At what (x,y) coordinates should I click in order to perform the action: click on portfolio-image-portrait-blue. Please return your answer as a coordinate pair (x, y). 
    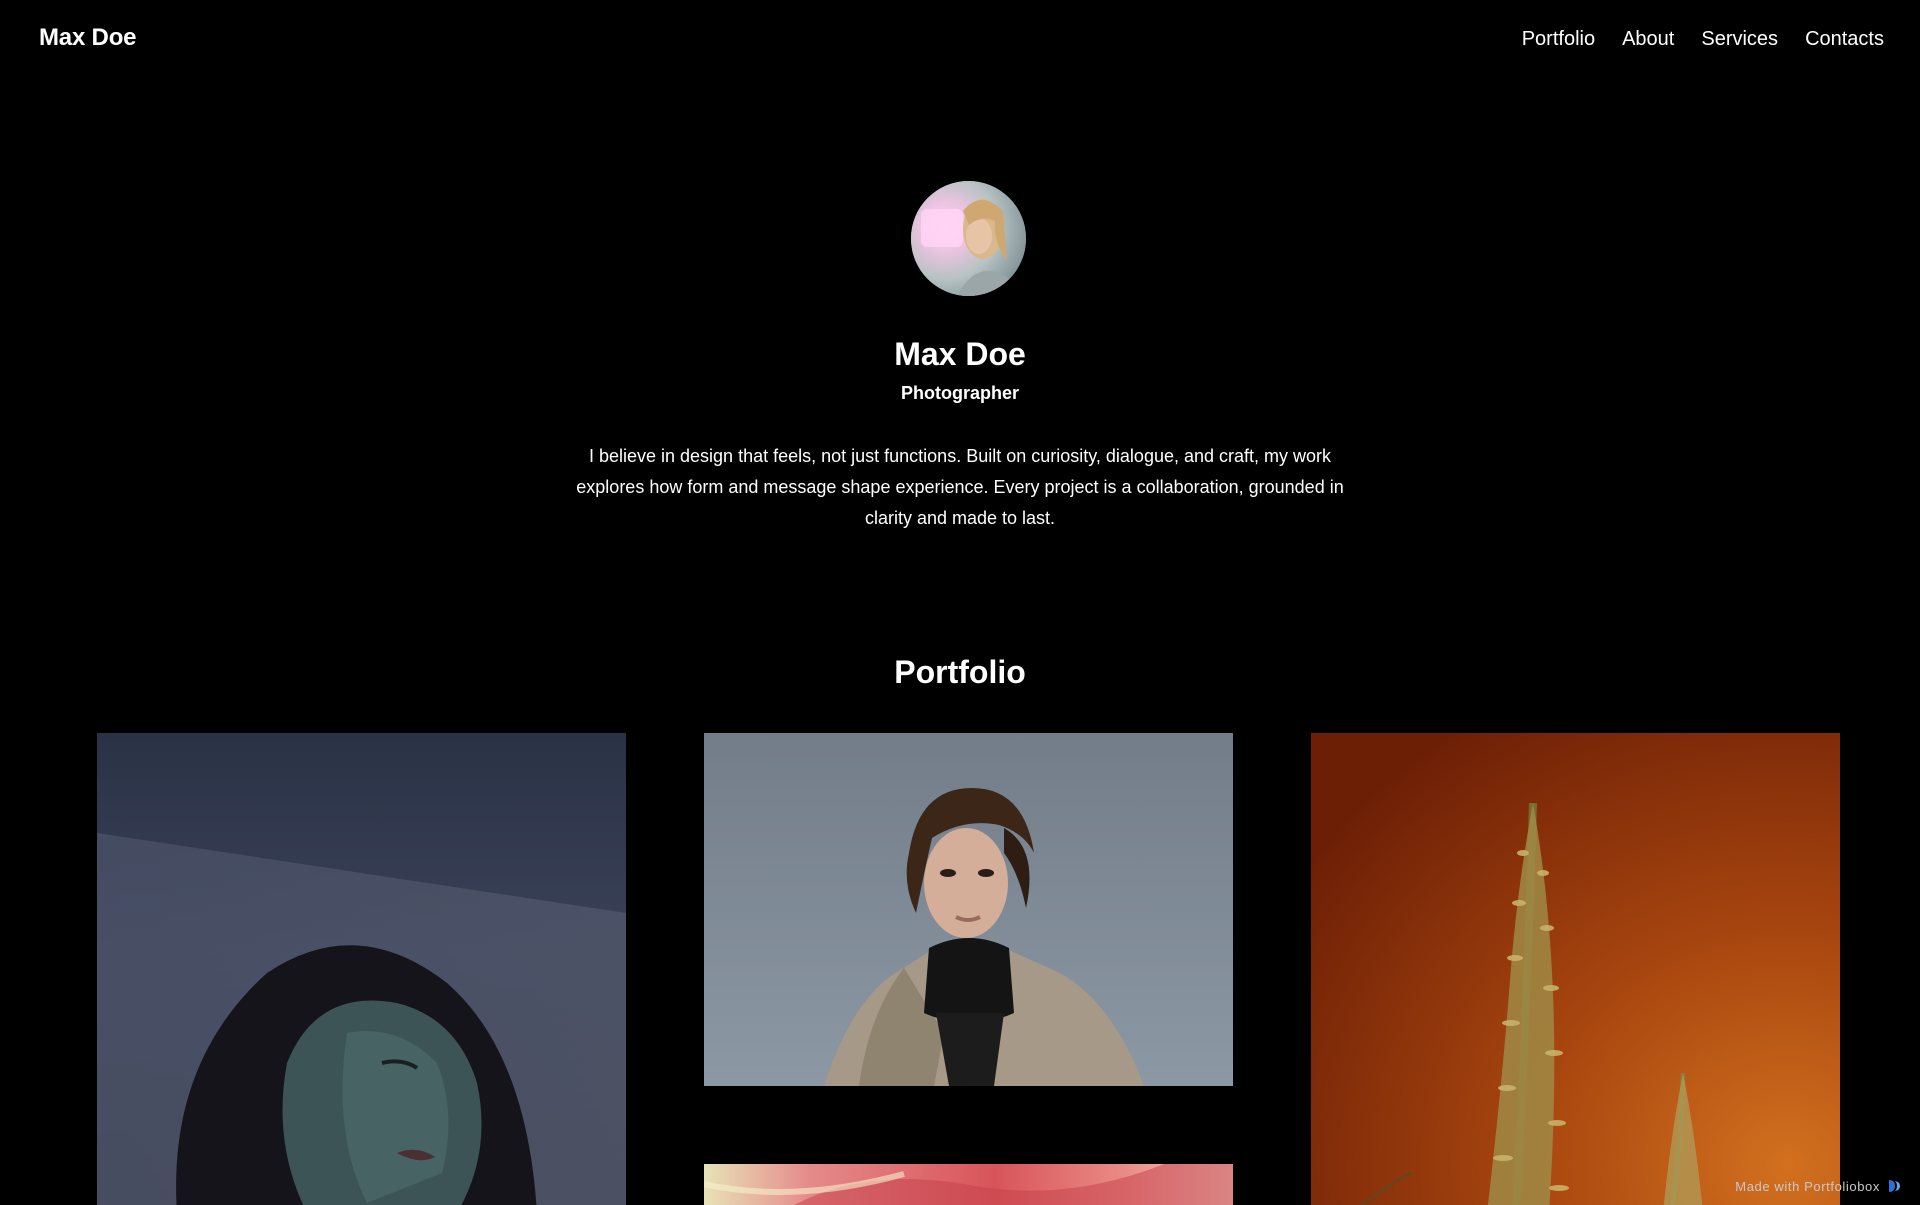
    Looking at the image, I should click on (361, 969).